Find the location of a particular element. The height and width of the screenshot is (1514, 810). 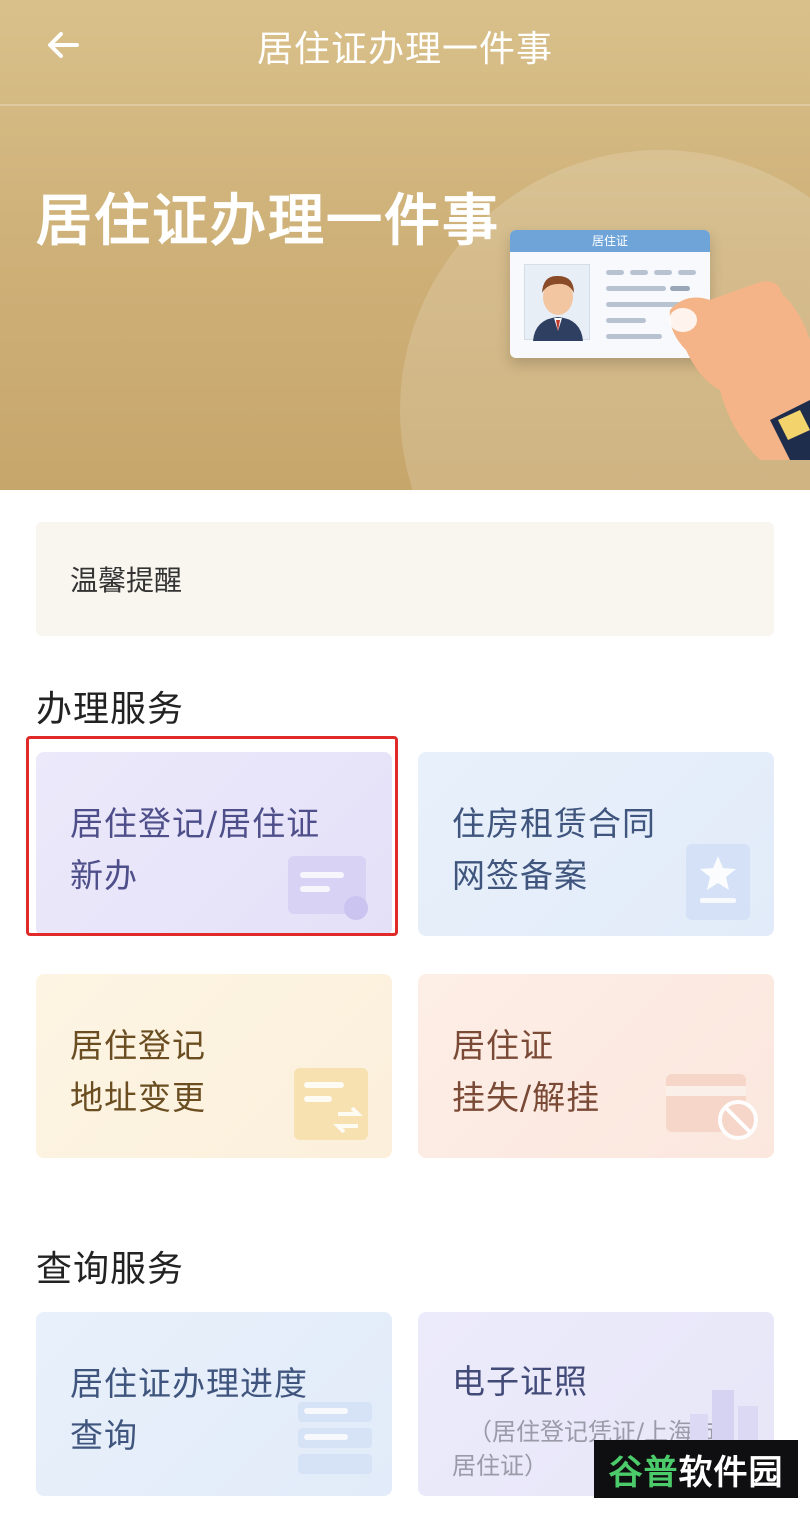

page-title: 居住证办理一件事 is located at coordinates (404, 49).